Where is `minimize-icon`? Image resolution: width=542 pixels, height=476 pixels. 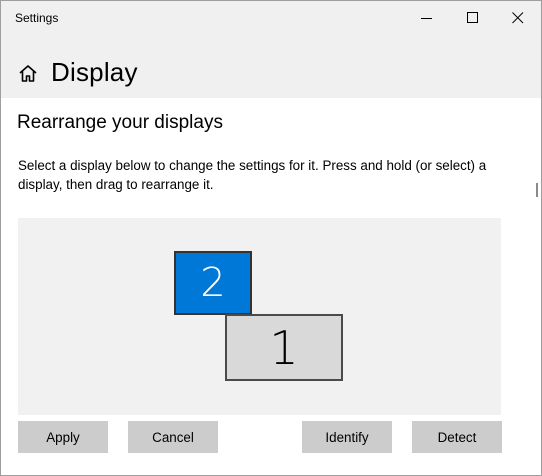 minimize-icon is located at coordinates (426, 18).